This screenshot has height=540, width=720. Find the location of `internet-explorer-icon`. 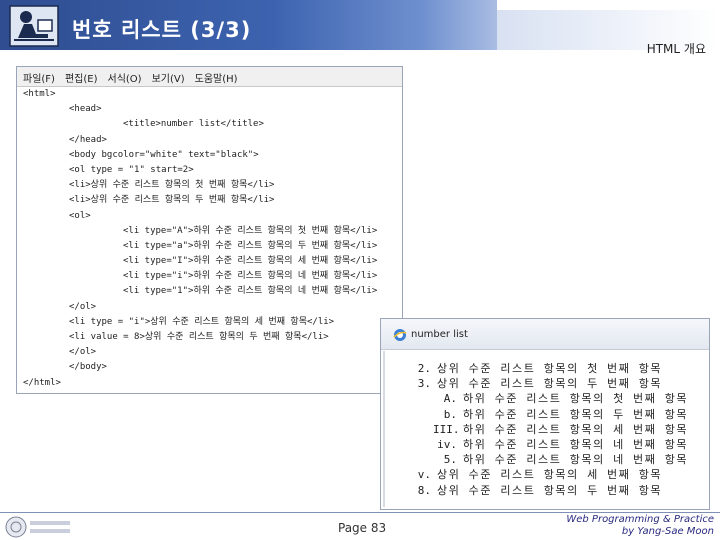

internet-explorer-icon is located at coordinates (400, 335).